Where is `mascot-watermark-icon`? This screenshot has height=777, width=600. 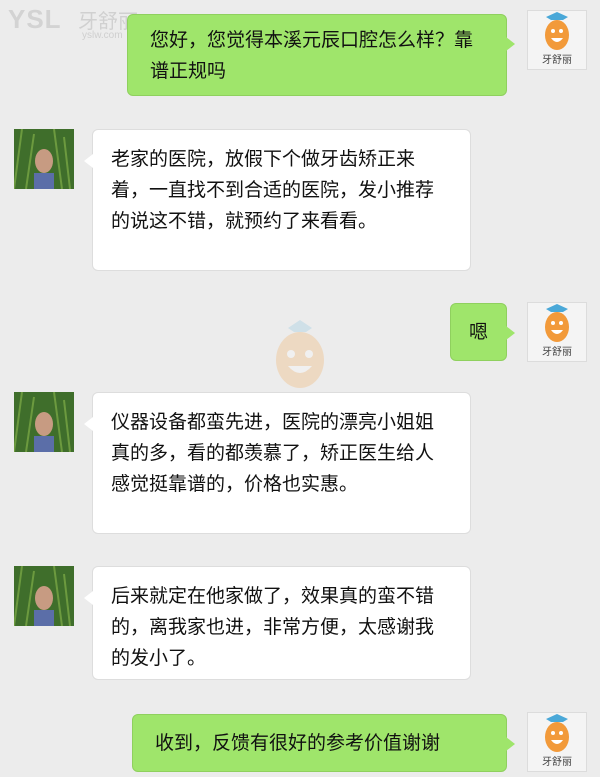
mascot-watermark-icon is located at coordinates (300, 354).